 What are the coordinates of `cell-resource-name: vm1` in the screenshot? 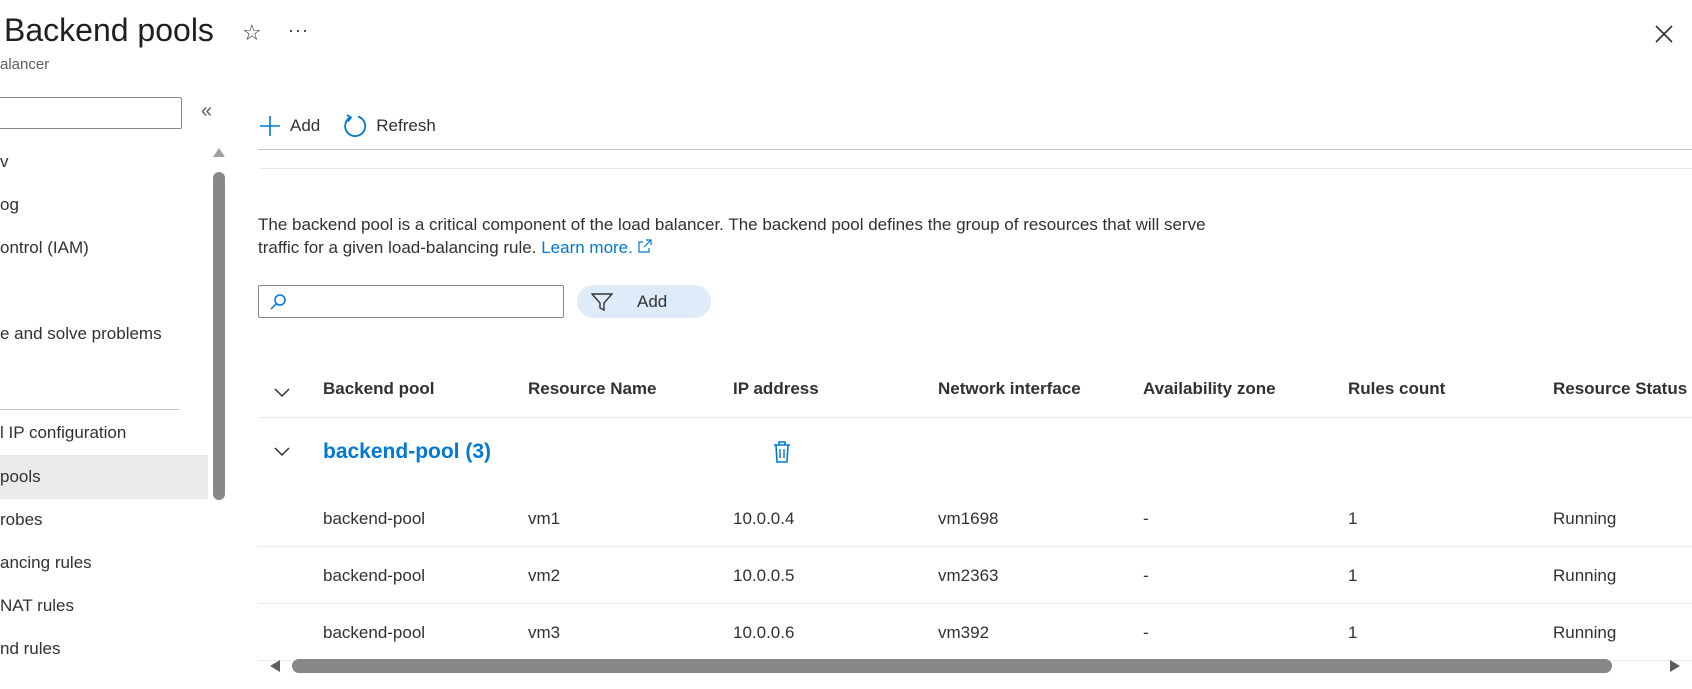 It's located at (544, 518).